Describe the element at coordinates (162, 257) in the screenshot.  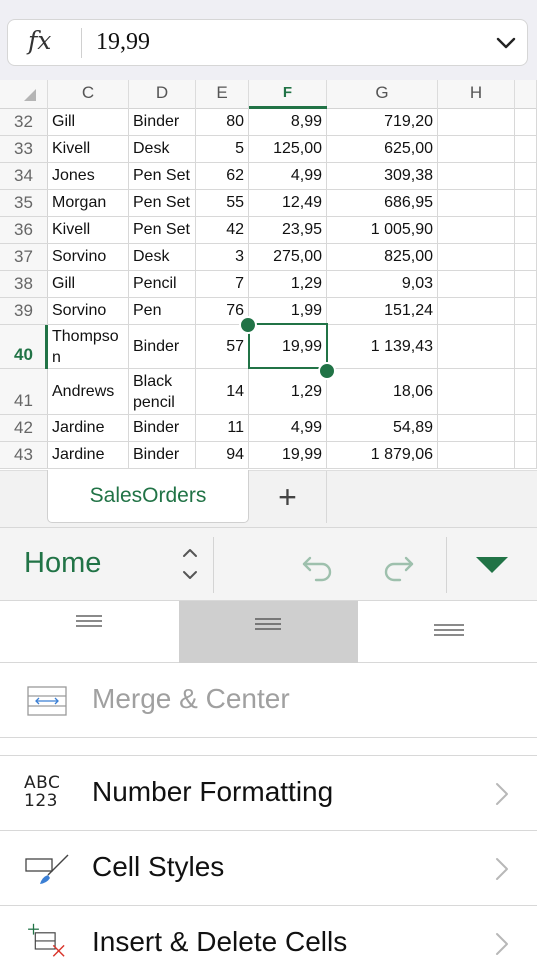
I see `cell-d37: Desk` at that location.